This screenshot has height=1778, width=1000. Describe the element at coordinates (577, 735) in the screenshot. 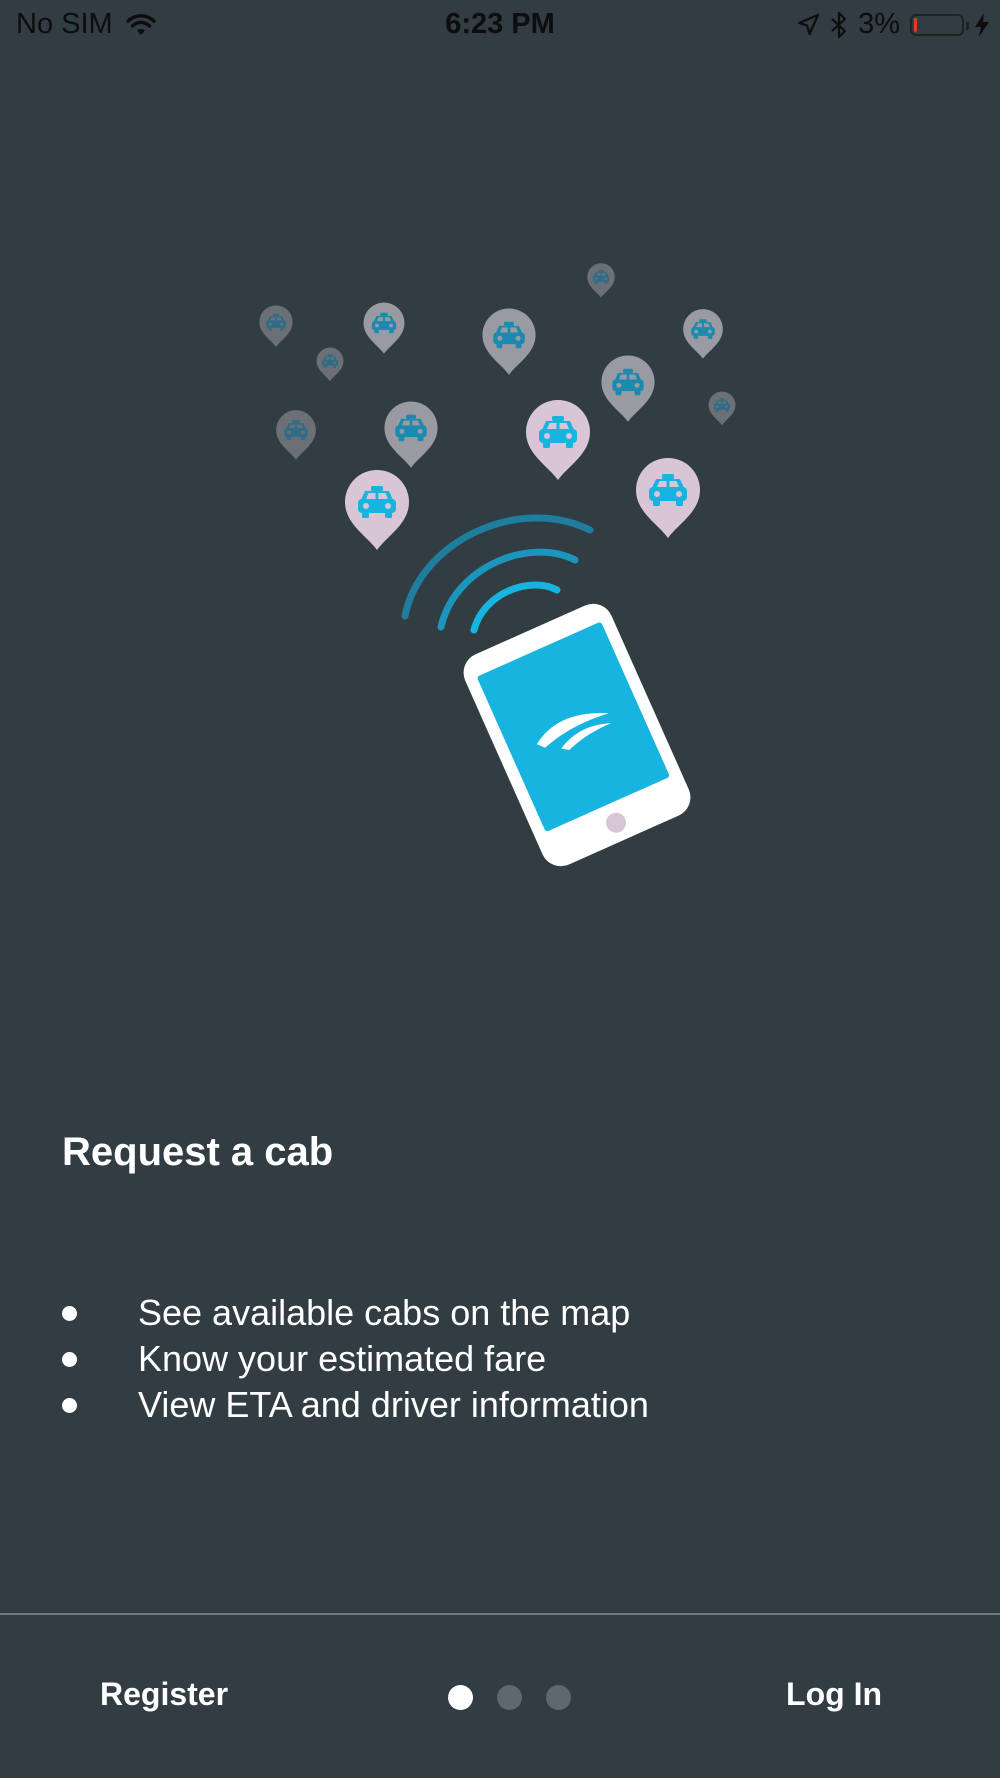

I see `phone-icon` at that location.